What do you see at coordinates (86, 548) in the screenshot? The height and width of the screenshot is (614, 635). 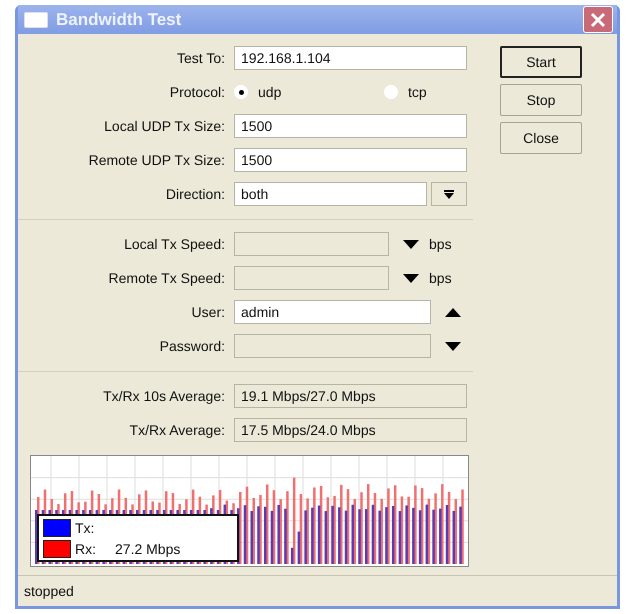 I see `legend-label: Rx:` at bounding box center [86, 548].